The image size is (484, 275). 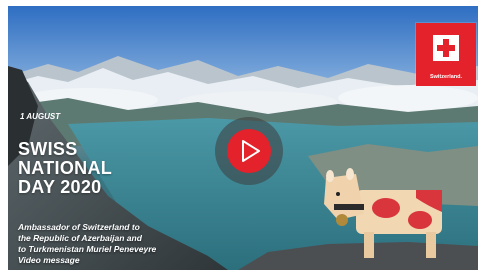 I want to click on logo-text: Switzerland., so click(x=446, y=77).